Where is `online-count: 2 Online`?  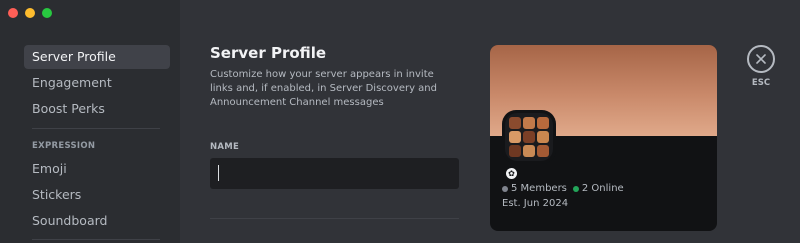 online-count: 2 Online is located at coordinates (602, 188).